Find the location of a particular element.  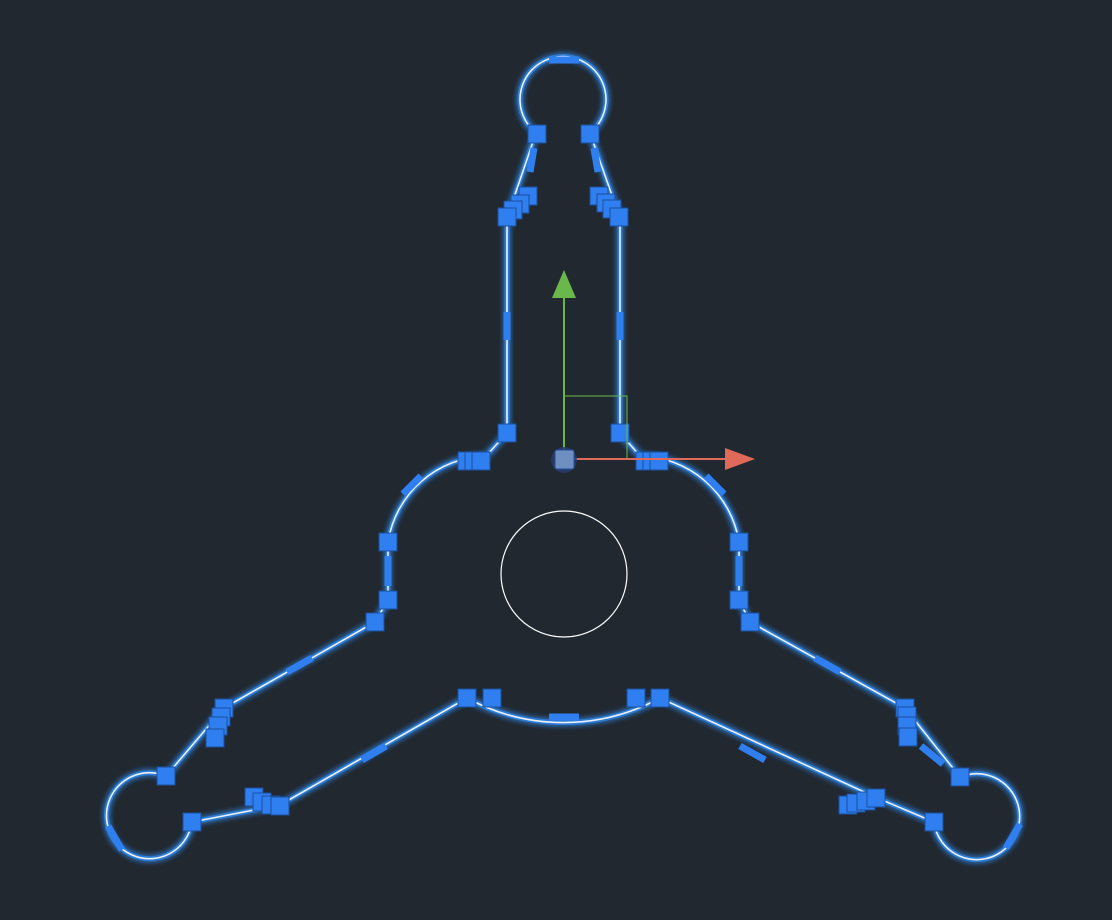

center-circle is located at coordinates (564, 574).